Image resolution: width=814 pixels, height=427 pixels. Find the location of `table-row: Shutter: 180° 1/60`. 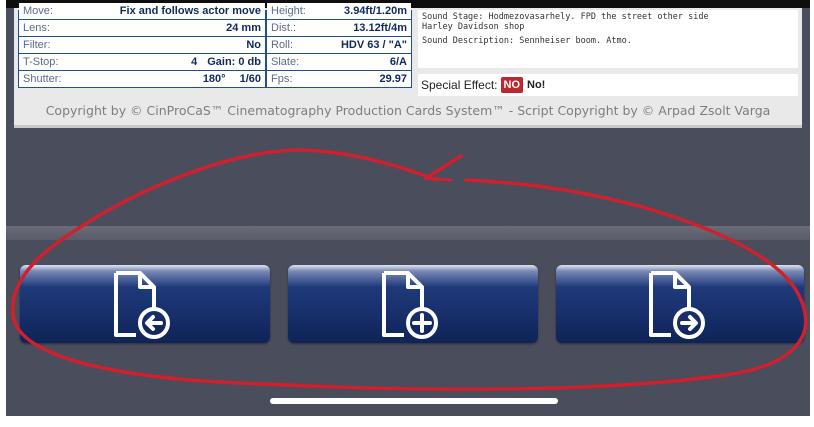

table-row: Shutter: 180° 1/60 is located at coordinates (142, 79).